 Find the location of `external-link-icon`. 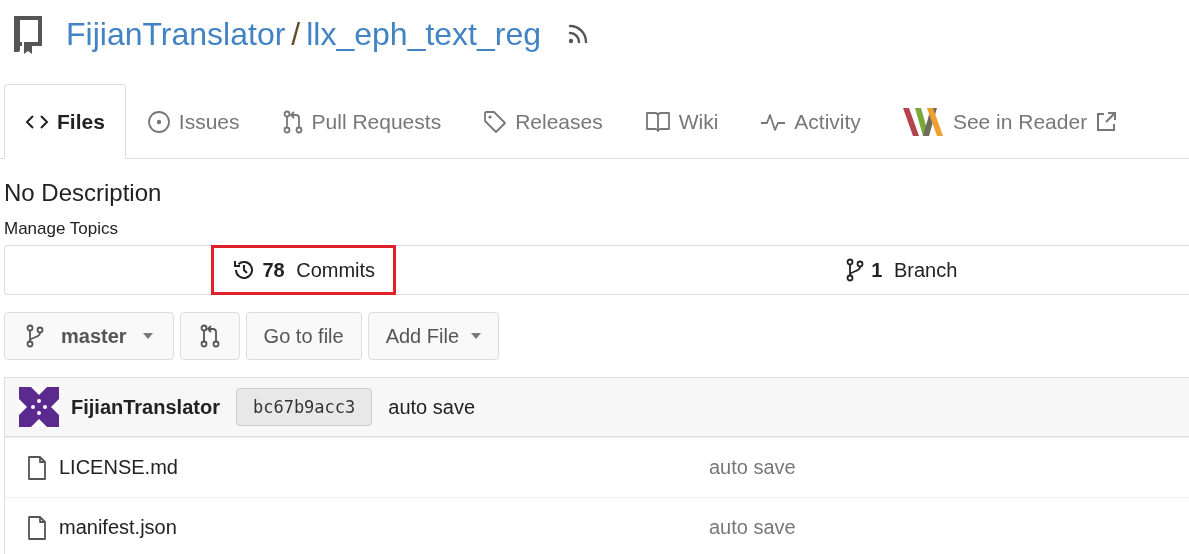

external-link-icon is located at coordinates (1106, 122).